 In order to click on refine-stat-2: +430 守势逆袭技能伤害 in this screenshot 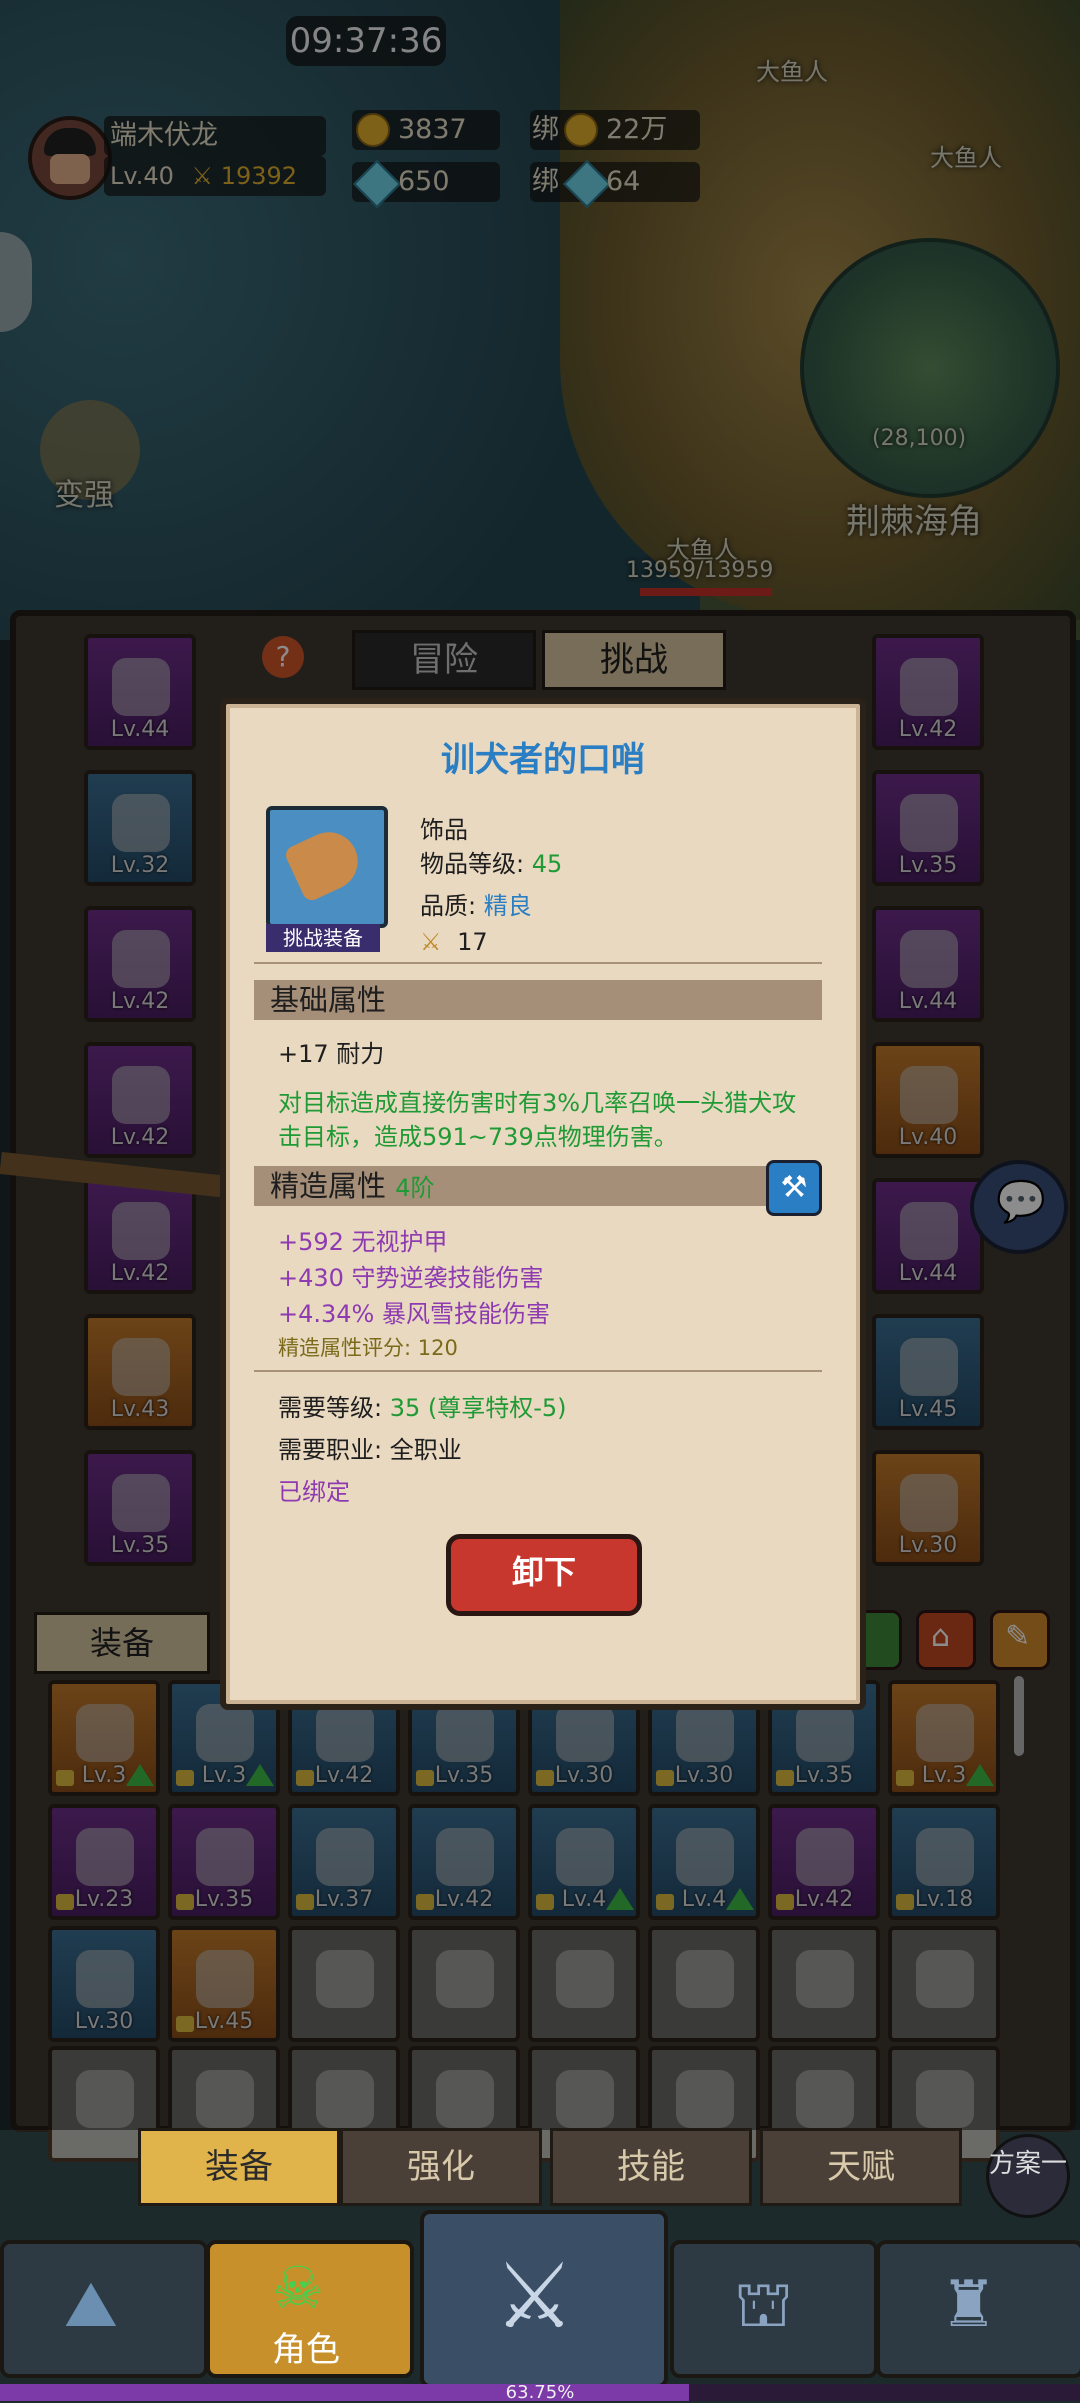, I will do `click(411, 1278)`.